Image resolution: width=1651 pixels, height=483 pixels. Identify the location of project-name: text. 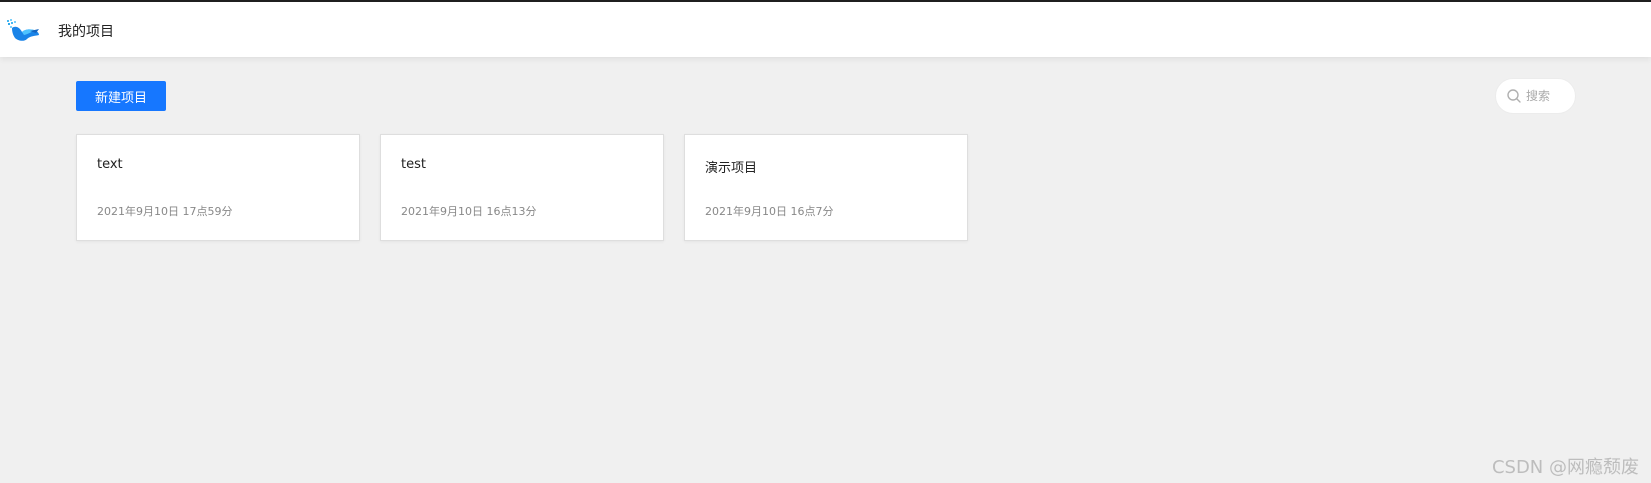
(110, 164).